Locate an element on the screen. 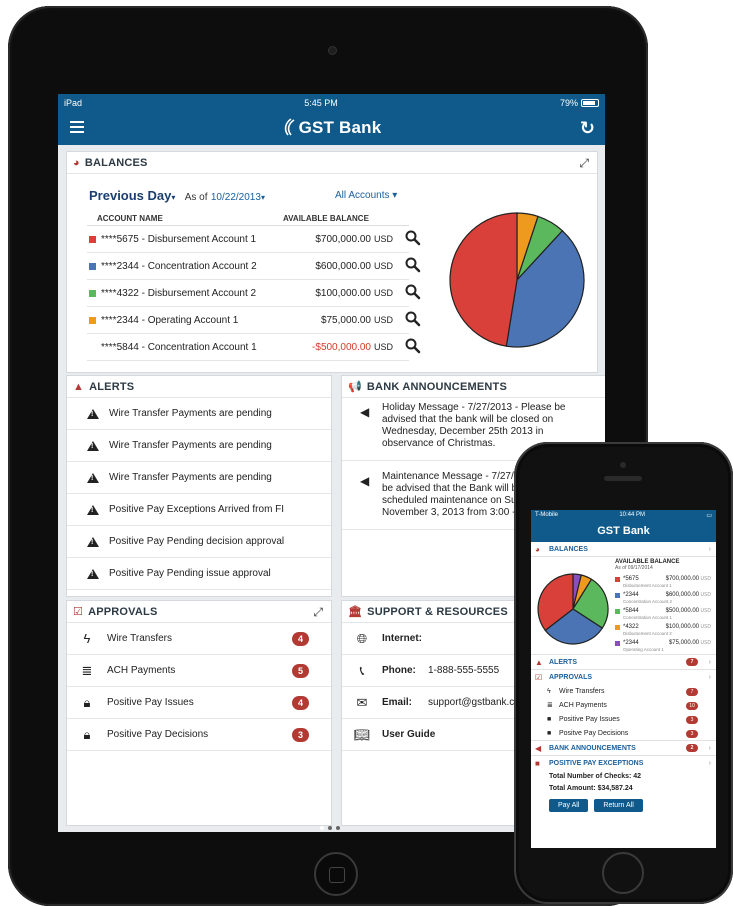 The height and width of the screenshot is (906, 733). iphone-balances-pie-chart is located at coordinates (573, 609).